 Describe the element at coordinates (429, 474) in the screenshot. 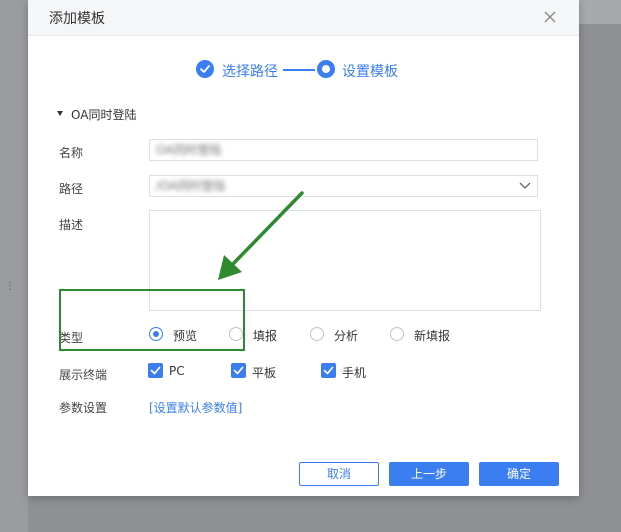

I see `prev-step-button: 上一步` at that location.